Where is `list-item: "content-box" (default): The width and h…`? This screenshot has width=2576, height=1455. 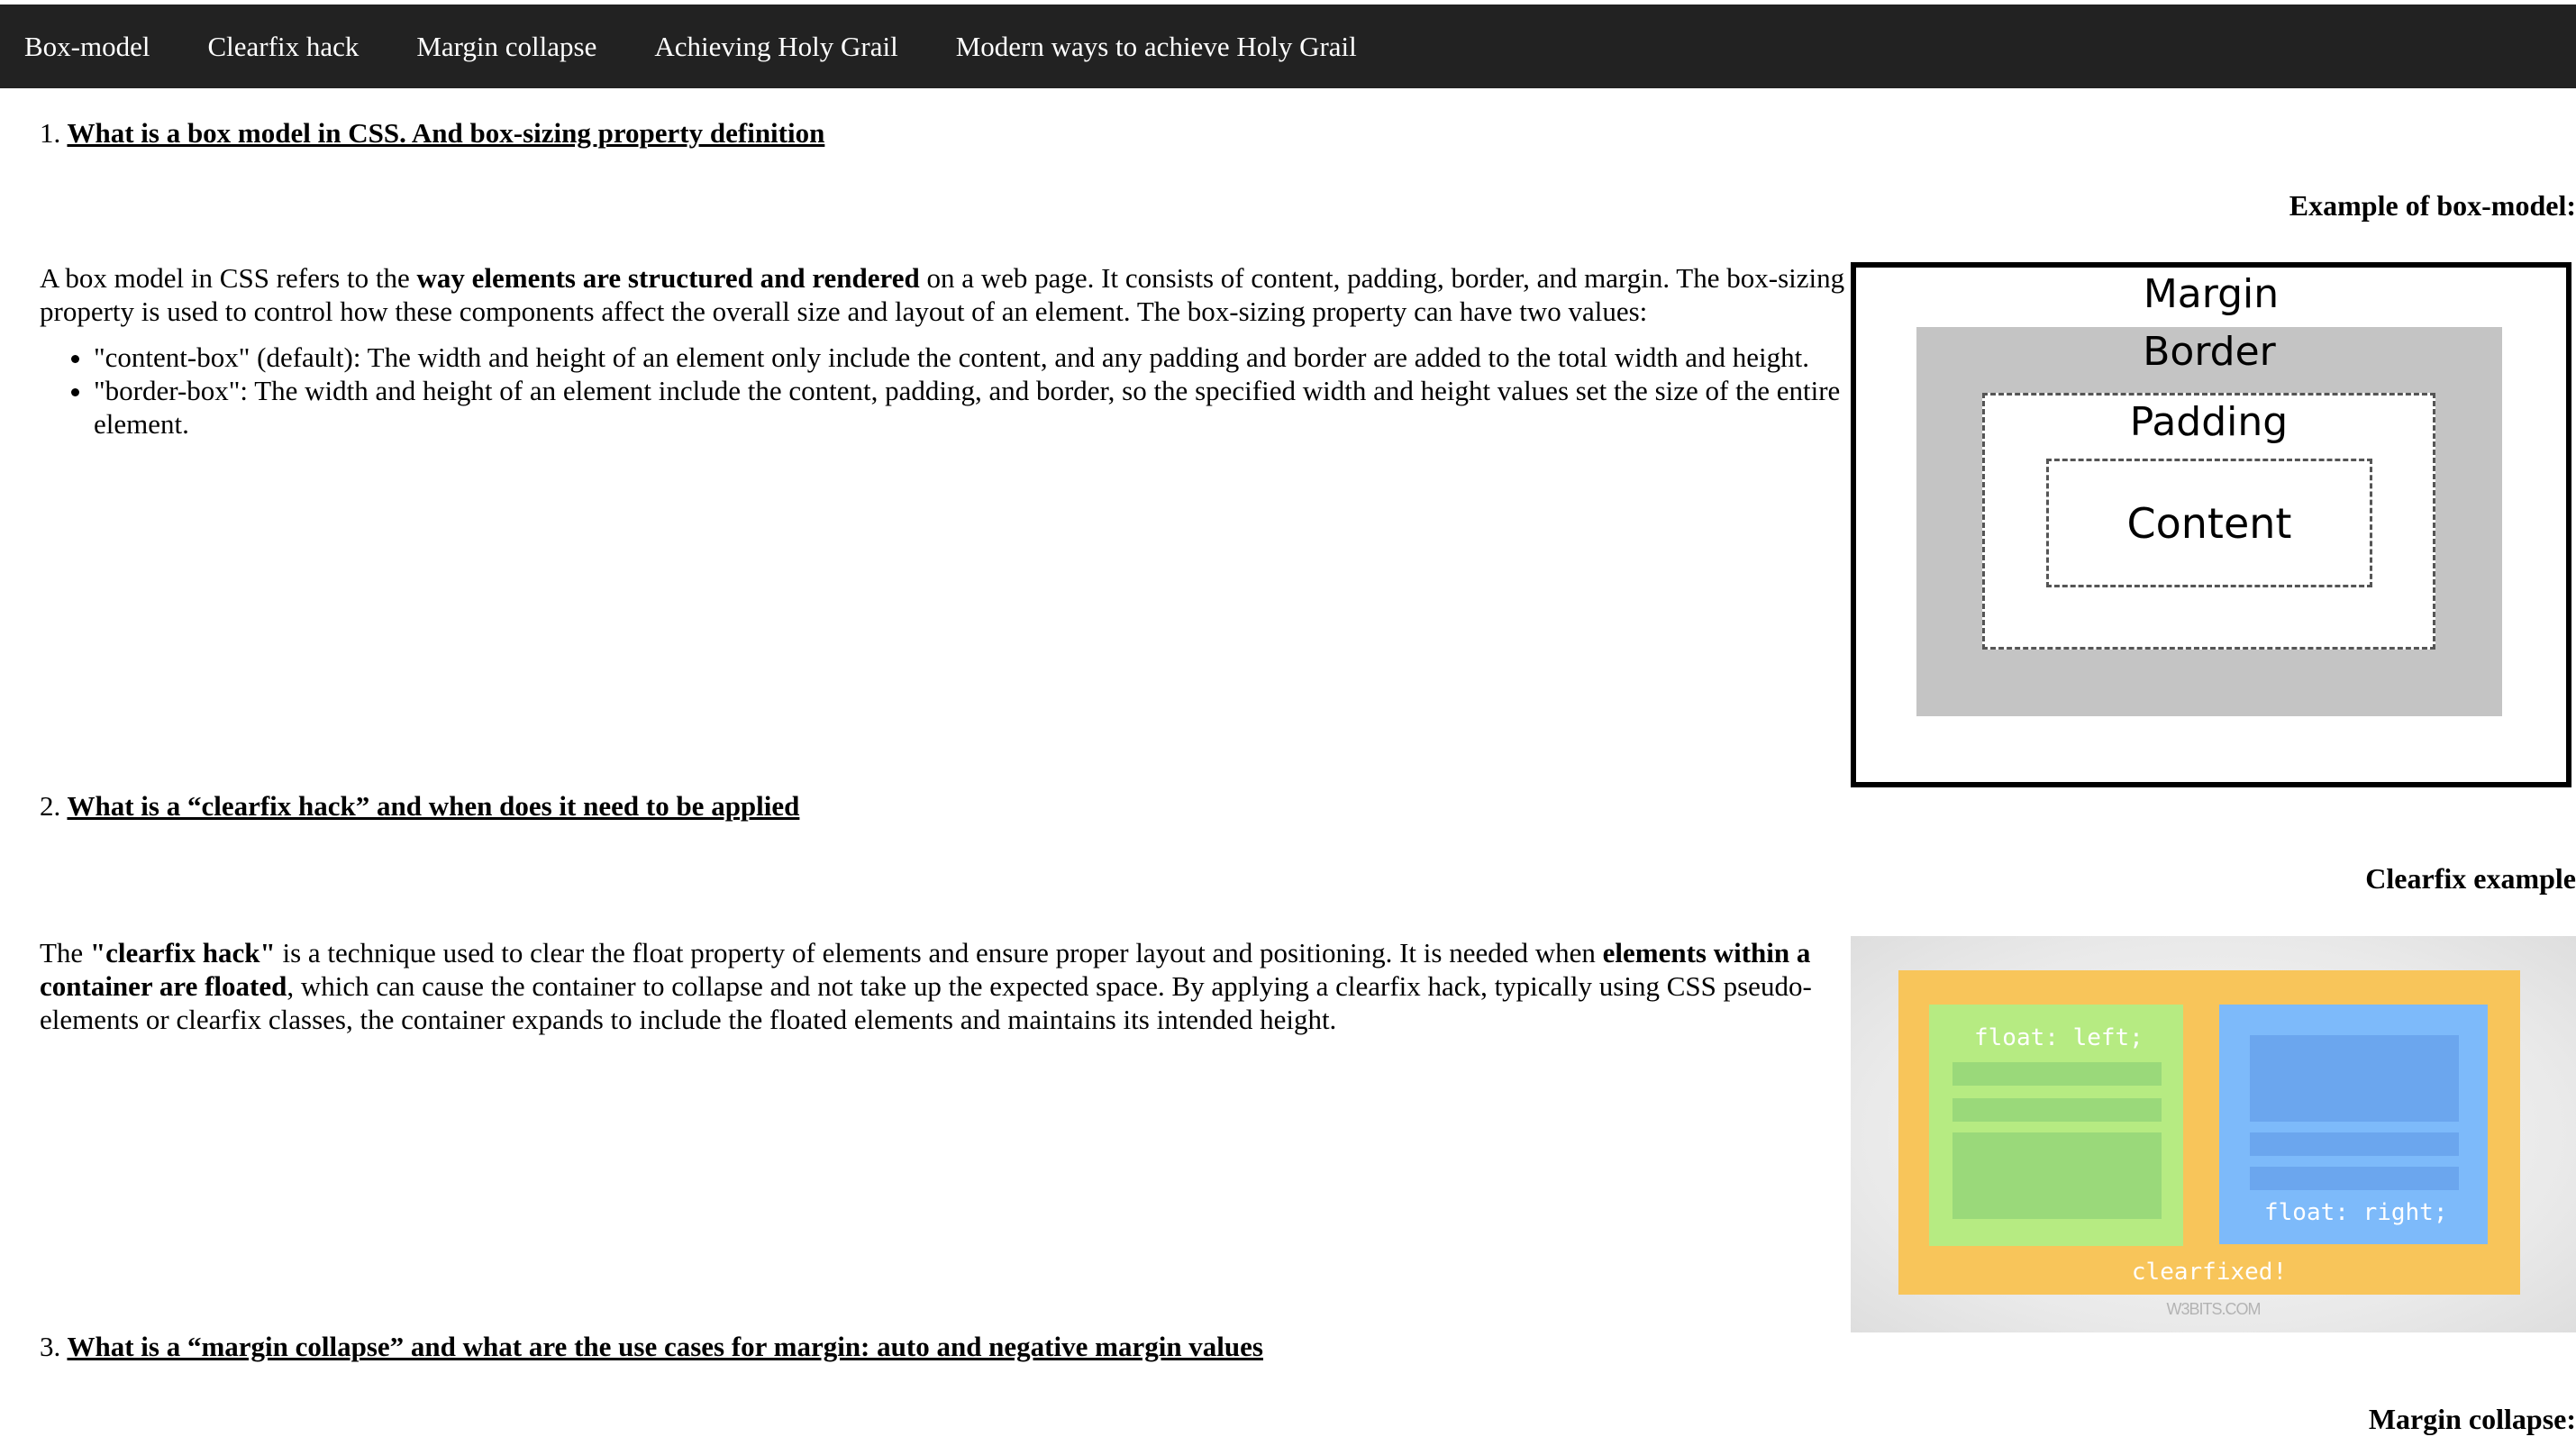
list-item: "content-box" (default): The width and h… is located at coordinates (972, 357).